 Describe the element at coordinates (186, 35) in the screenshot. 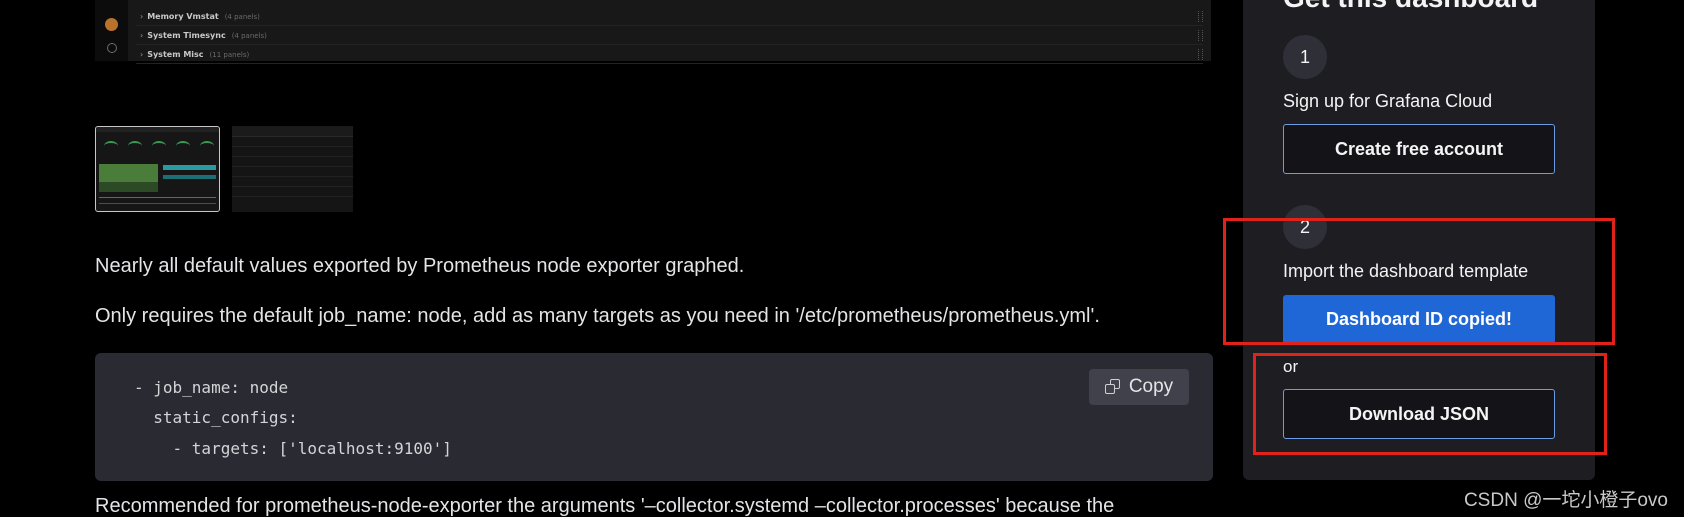

I see `preview-row-label: System Timesync` at that location.